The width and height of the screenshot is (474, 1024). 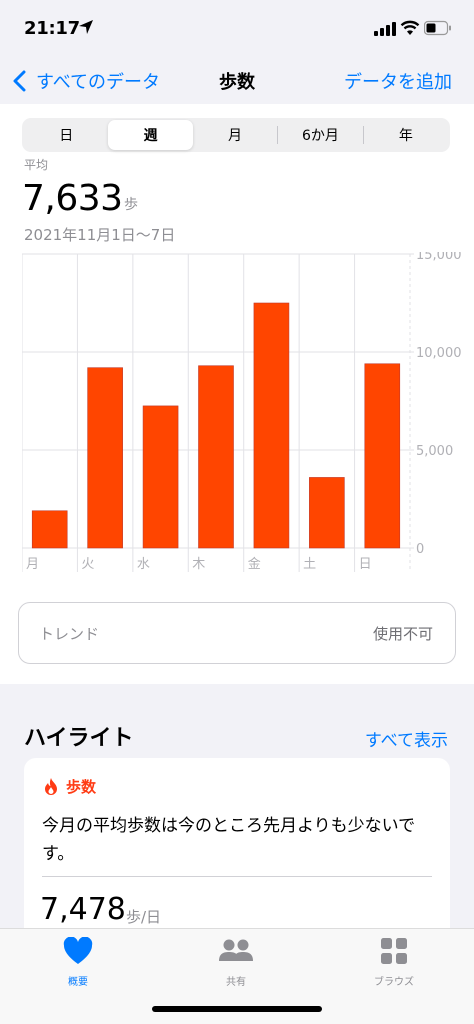 What do you see at coordinates (254, 564) in the screenshot?
I see `x-tick-label: 金` at bounding box center [254, 564].